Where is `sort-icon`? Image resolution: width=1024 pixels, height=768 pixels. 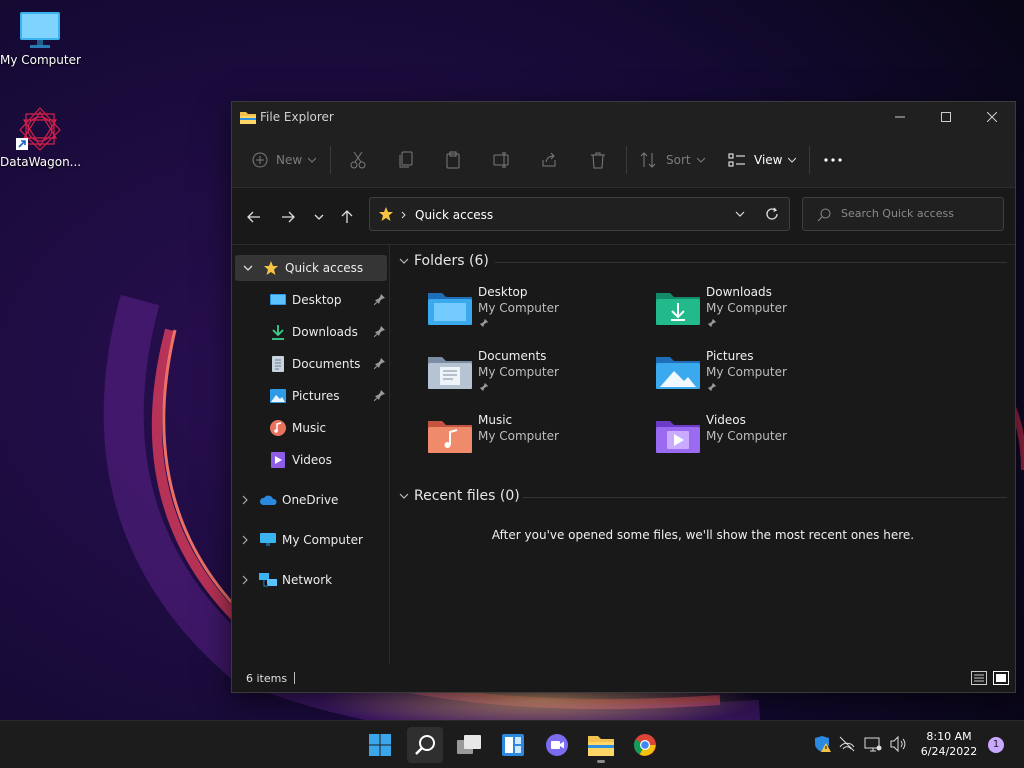 sort-icon is located at coordinates (648, 160).